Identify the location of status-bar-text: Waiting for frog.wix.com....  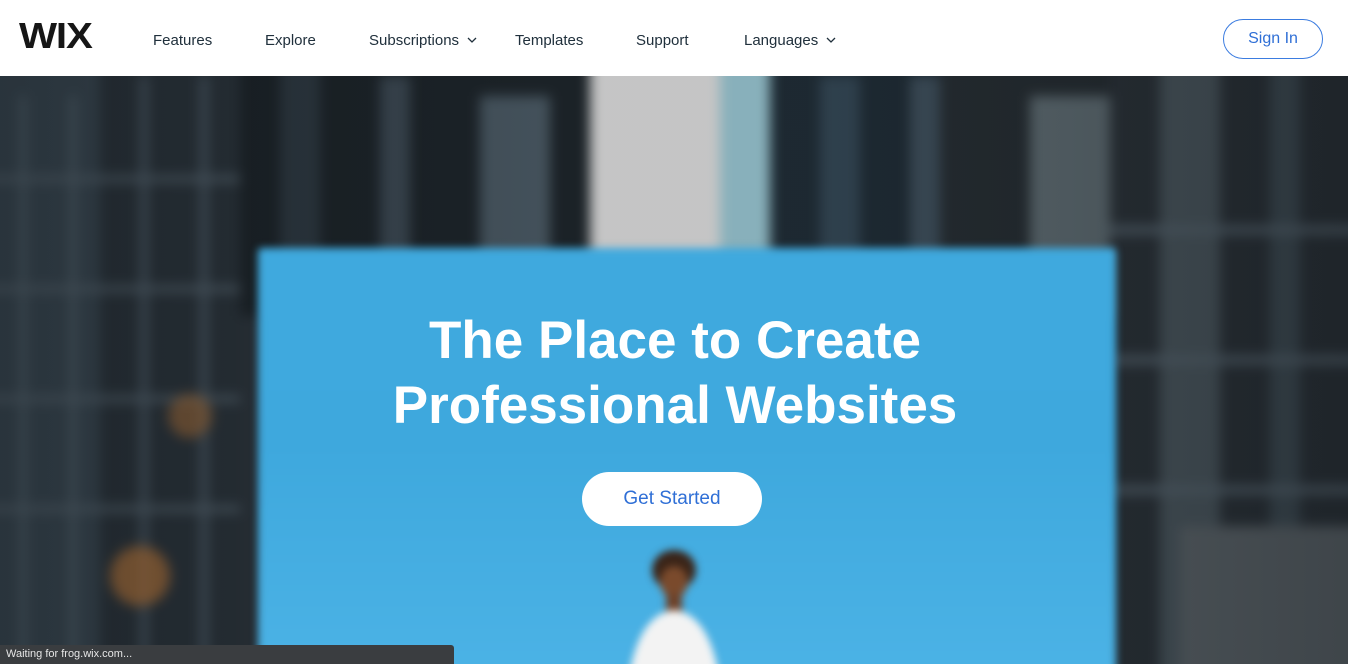
(69, 654).